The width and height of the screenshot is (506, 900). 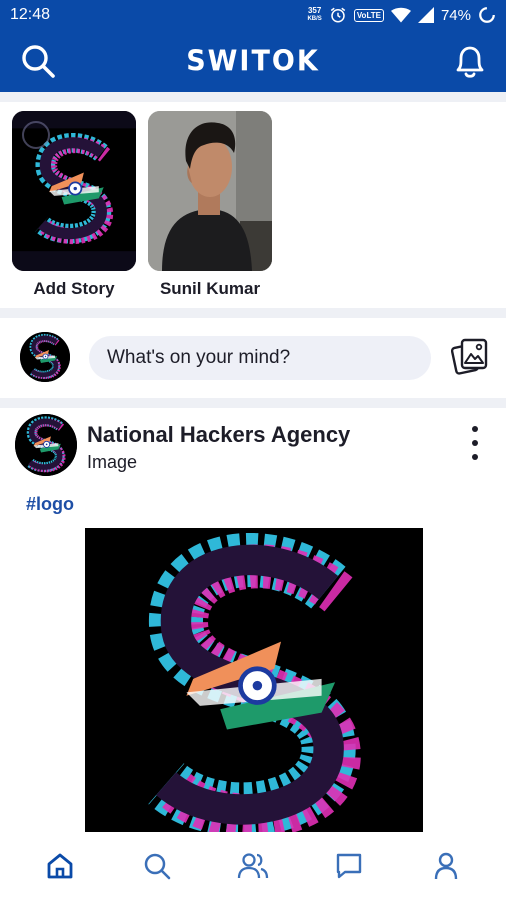 I want to click on nav-profile, so click(x=446, y=866).